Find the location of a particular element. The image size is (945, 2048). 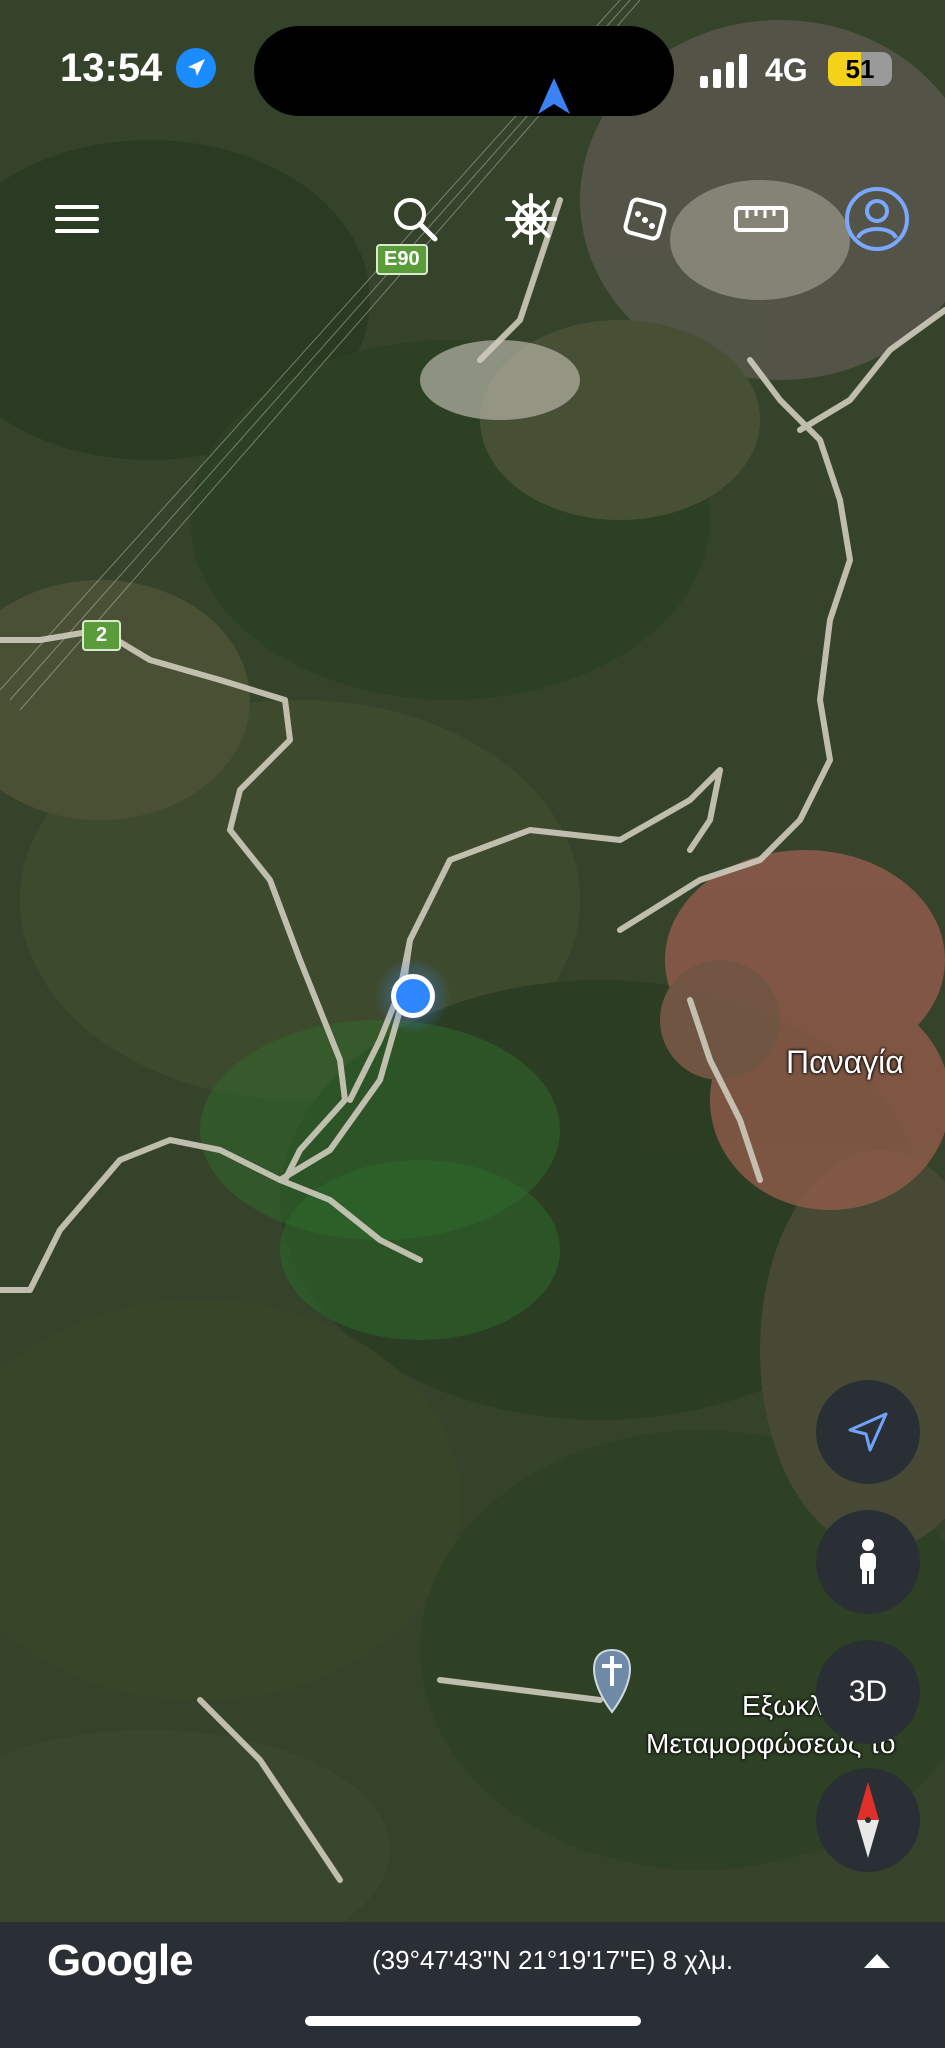

compass-button is located at coordinates (868, 1820).